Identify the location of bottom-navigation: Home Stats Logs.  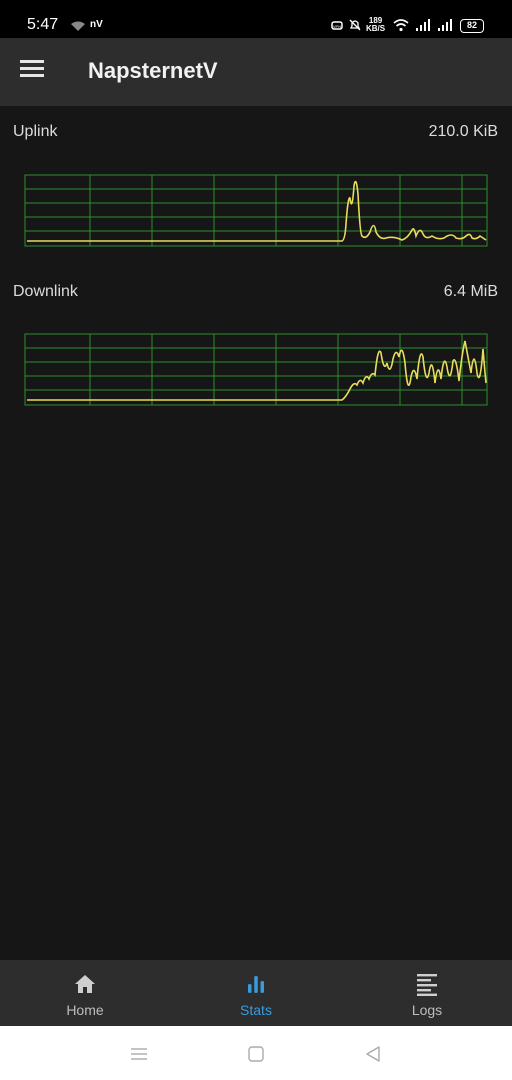
(256, 993).